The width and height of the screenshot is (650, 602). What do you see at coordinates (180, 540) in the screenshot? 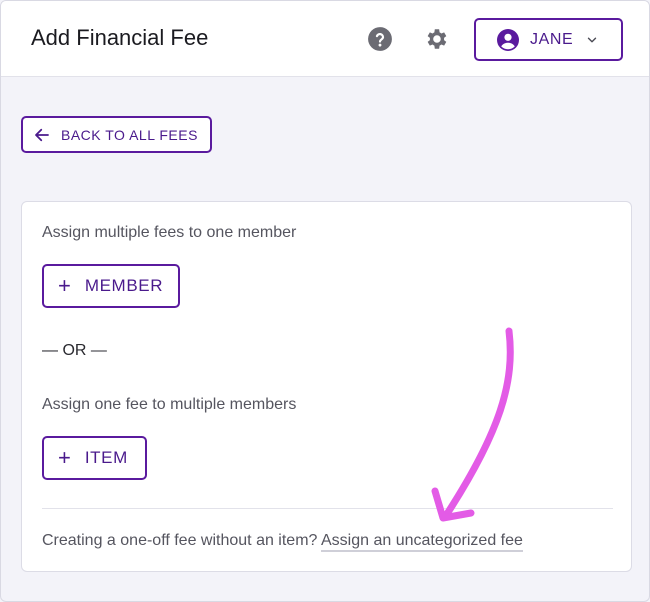
I see `uncategorized-fee-prompt: Creating a one-off fee without an item?` at bounding box center [180, 540].